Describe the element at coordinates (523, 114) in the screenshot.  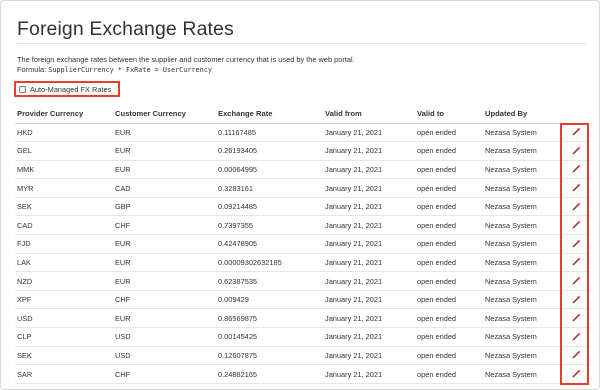
I see `header-updated-by: Updated By` at that location.